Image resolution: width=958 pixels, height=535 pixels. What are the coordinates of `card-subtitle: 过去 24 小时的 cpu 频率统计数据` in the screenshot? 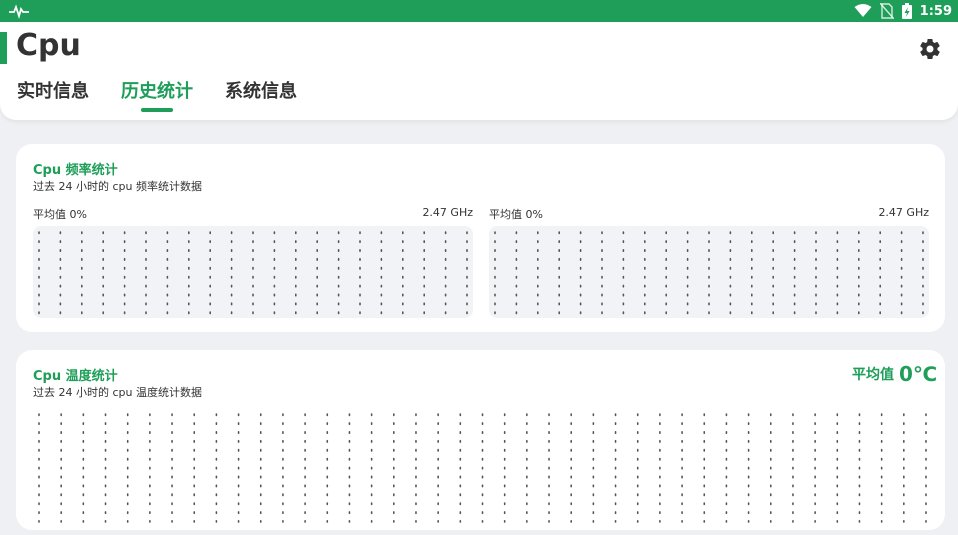 It's located at (117, 186).